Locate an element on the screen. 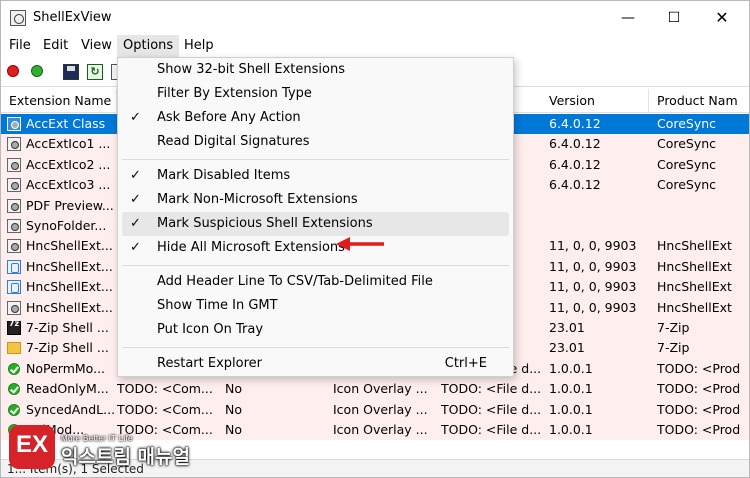 The height and width of the screenshot is (478, 750). watermark-logo: EX is located at coordinates (32, 447).